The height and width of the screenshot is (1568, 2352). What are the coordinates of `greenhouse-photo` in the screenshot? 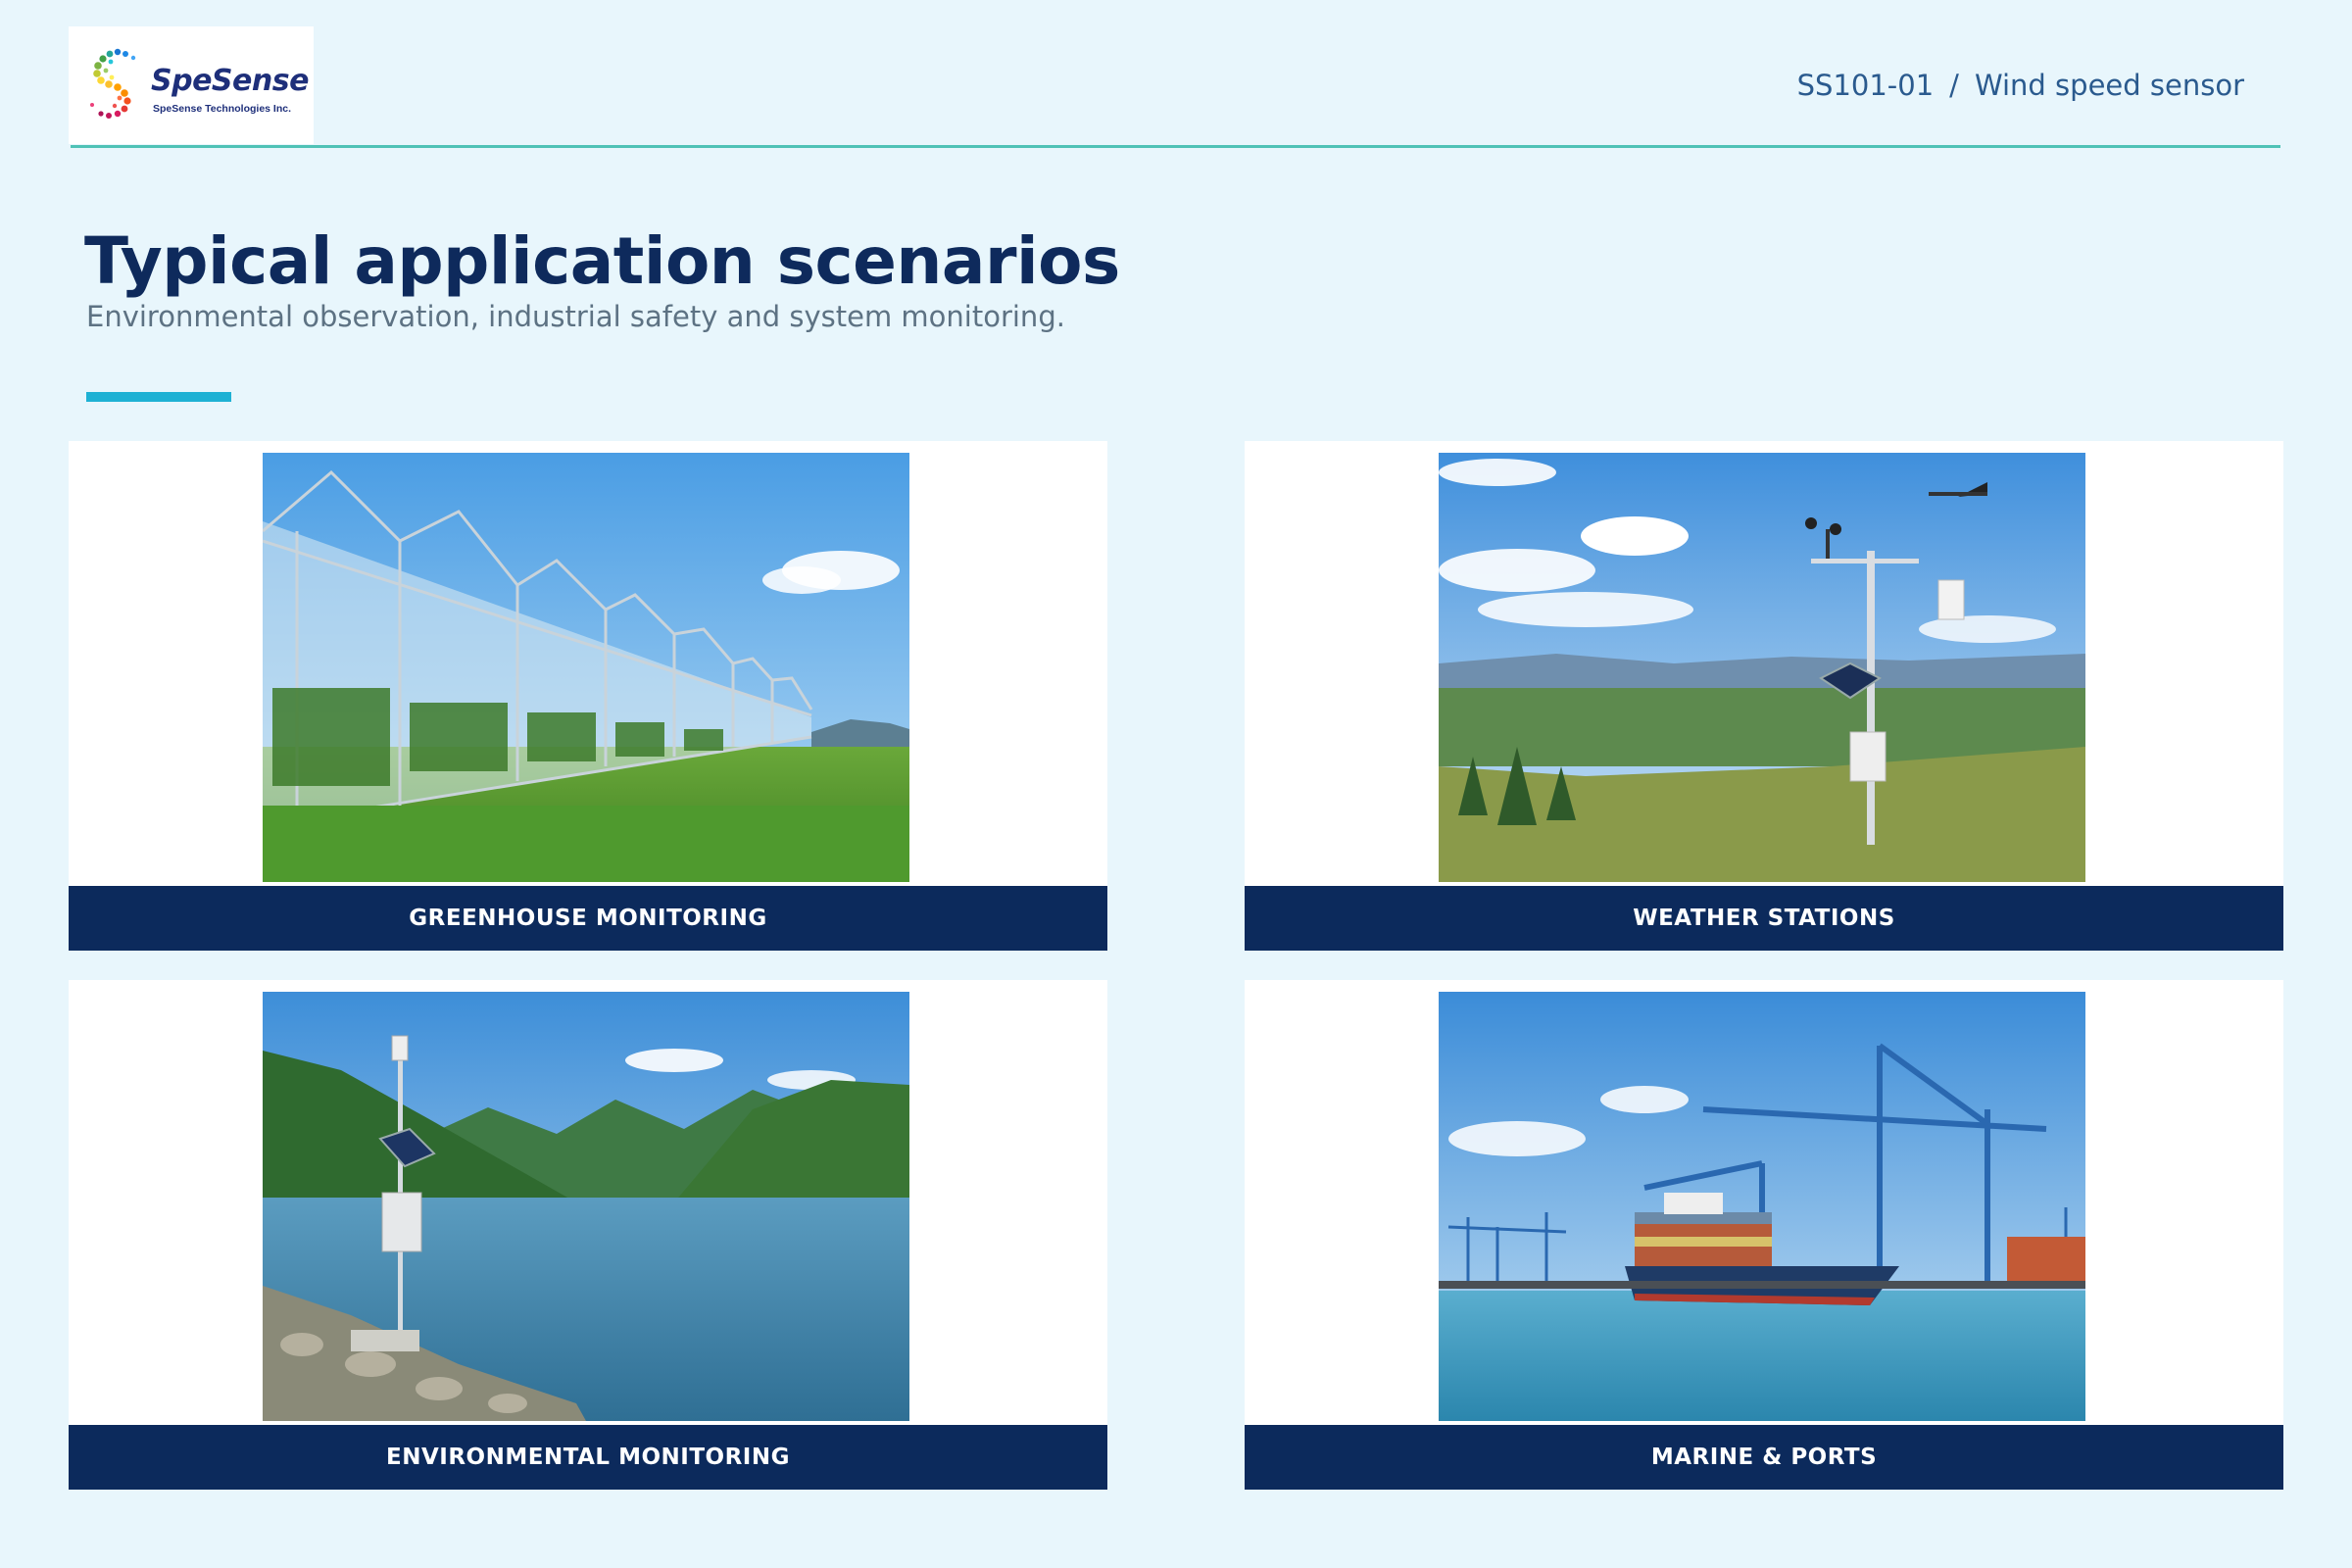 It's located at (586, 667).